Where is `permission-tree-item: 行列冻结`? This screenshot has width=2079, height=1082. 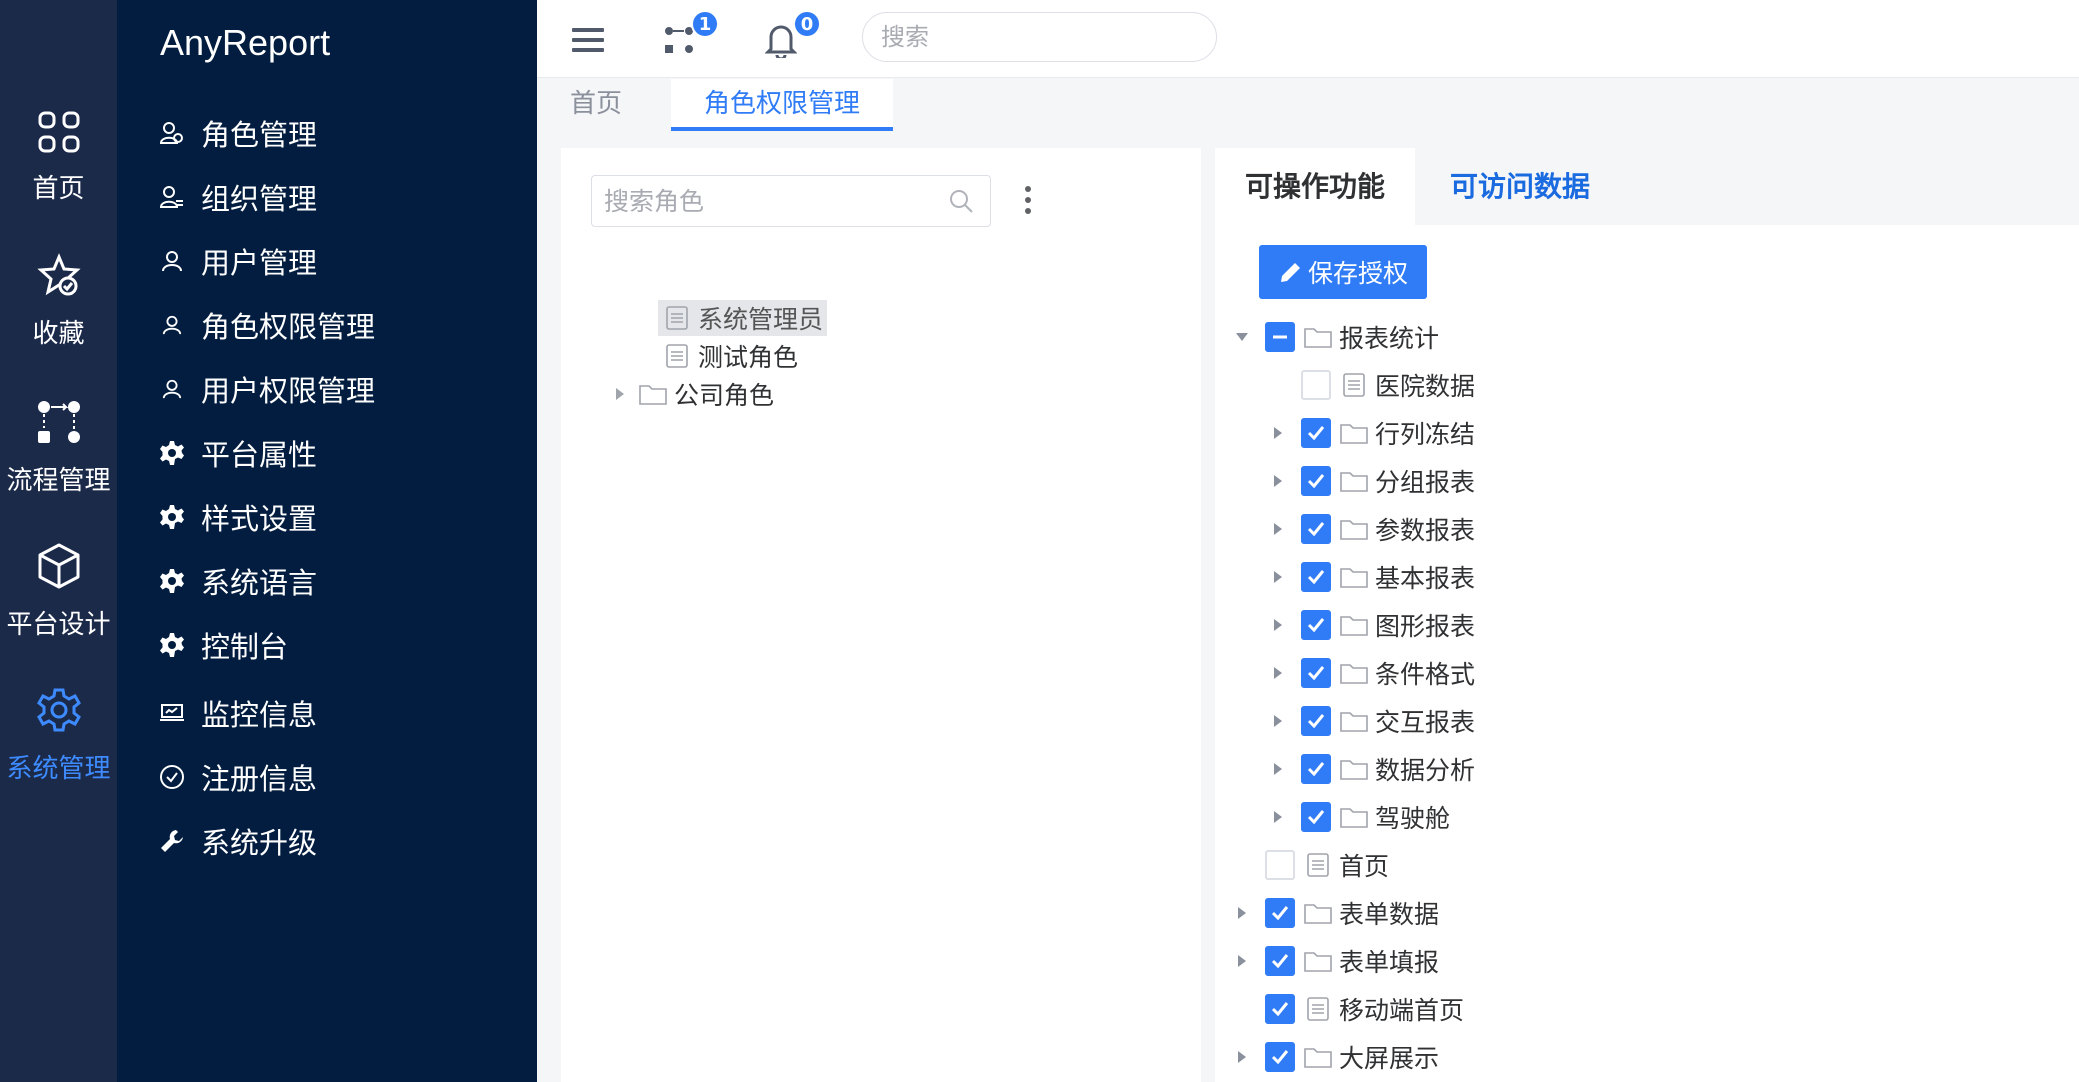 permission-tree-item: 行列冻结 is located at coordinates (1370, 433).